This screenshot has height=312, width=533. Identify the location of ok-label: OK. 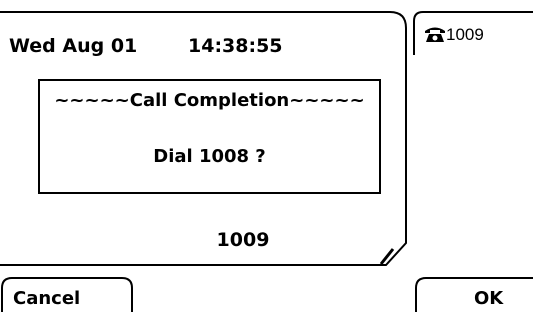
(489, 298).